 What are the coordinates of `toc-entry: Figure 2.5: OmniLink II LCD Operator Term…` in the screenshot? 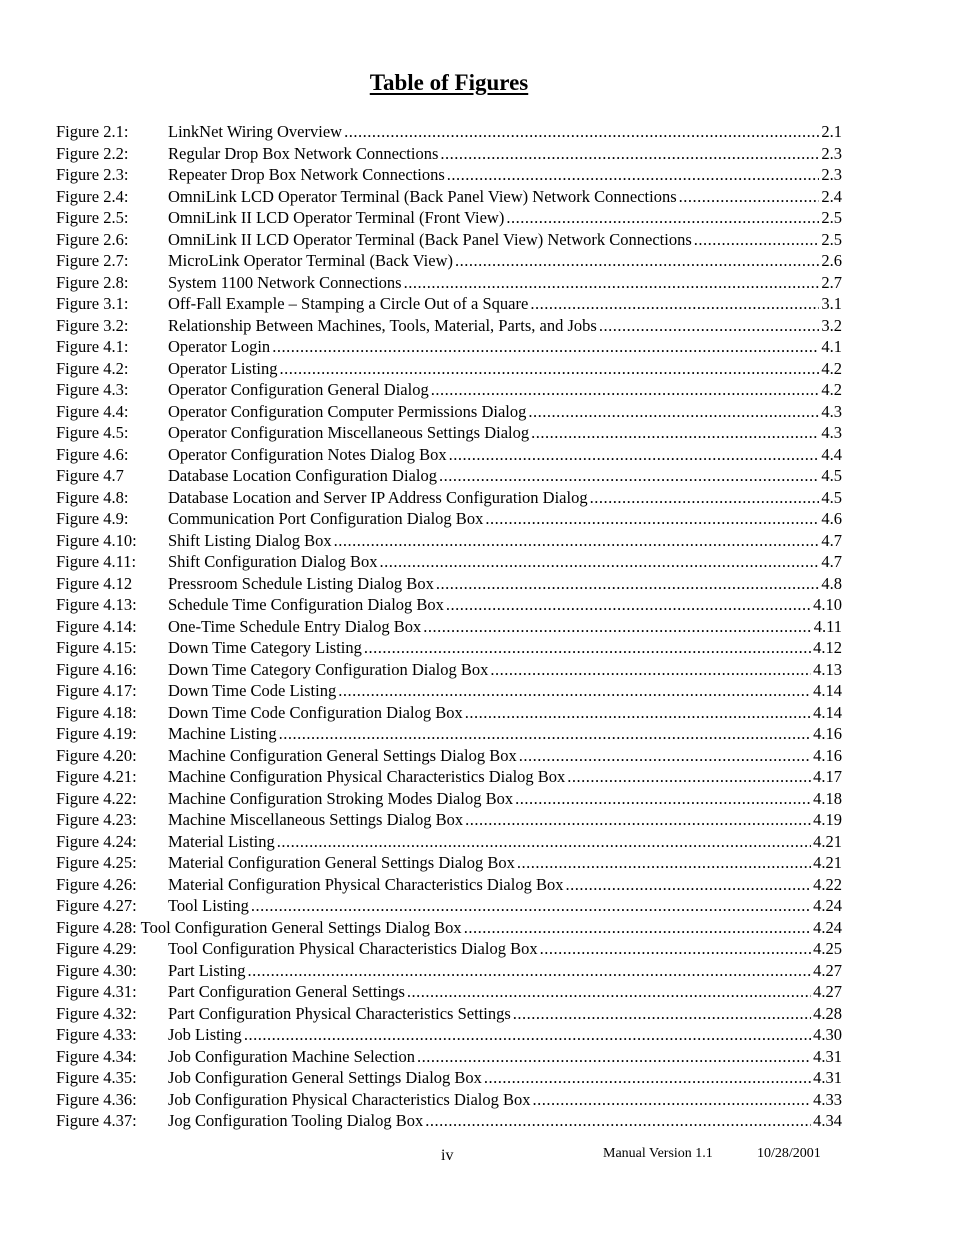 It's located at (449, 218).